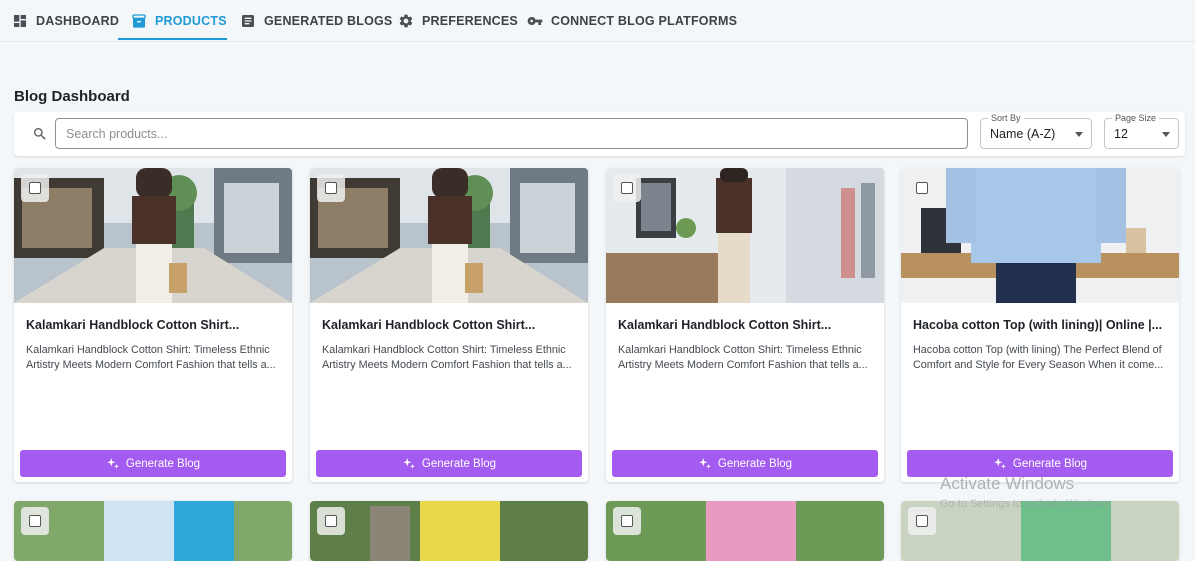  I want to click on dashboard-grid-icon, so click(20, 20).